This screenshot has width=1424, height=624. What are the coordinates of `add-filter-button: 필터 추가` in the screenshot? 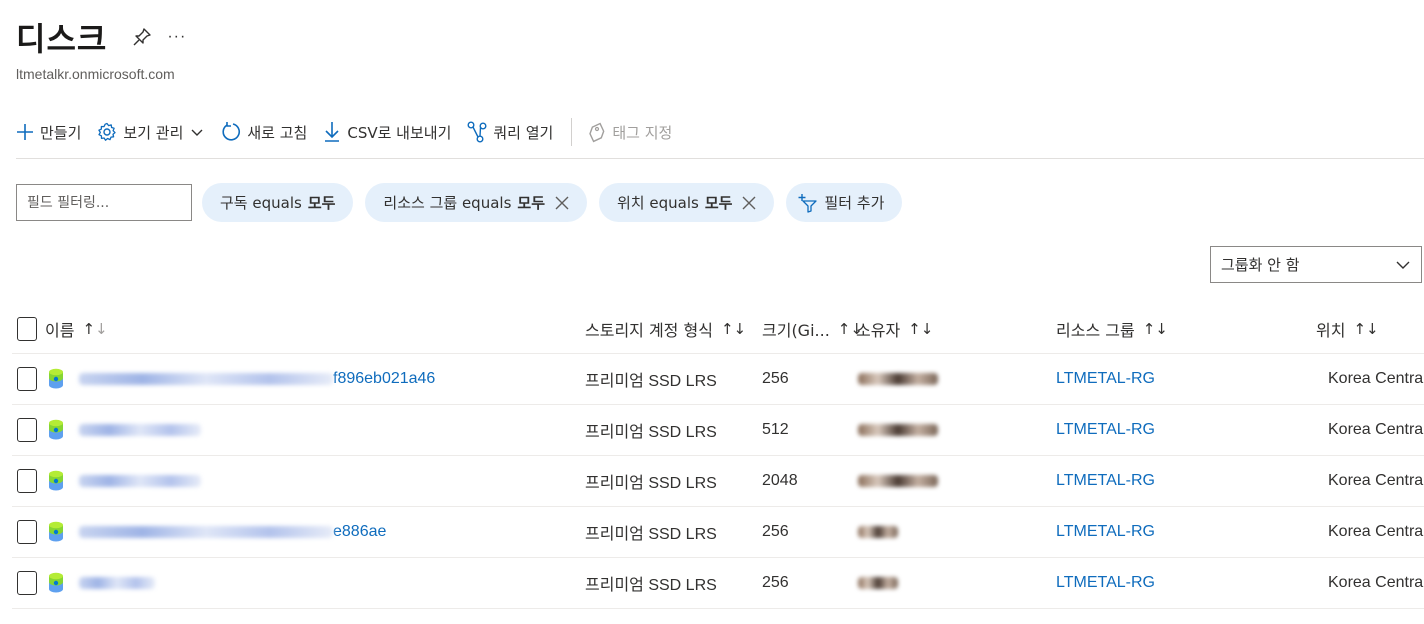 It's located at (844, 202).